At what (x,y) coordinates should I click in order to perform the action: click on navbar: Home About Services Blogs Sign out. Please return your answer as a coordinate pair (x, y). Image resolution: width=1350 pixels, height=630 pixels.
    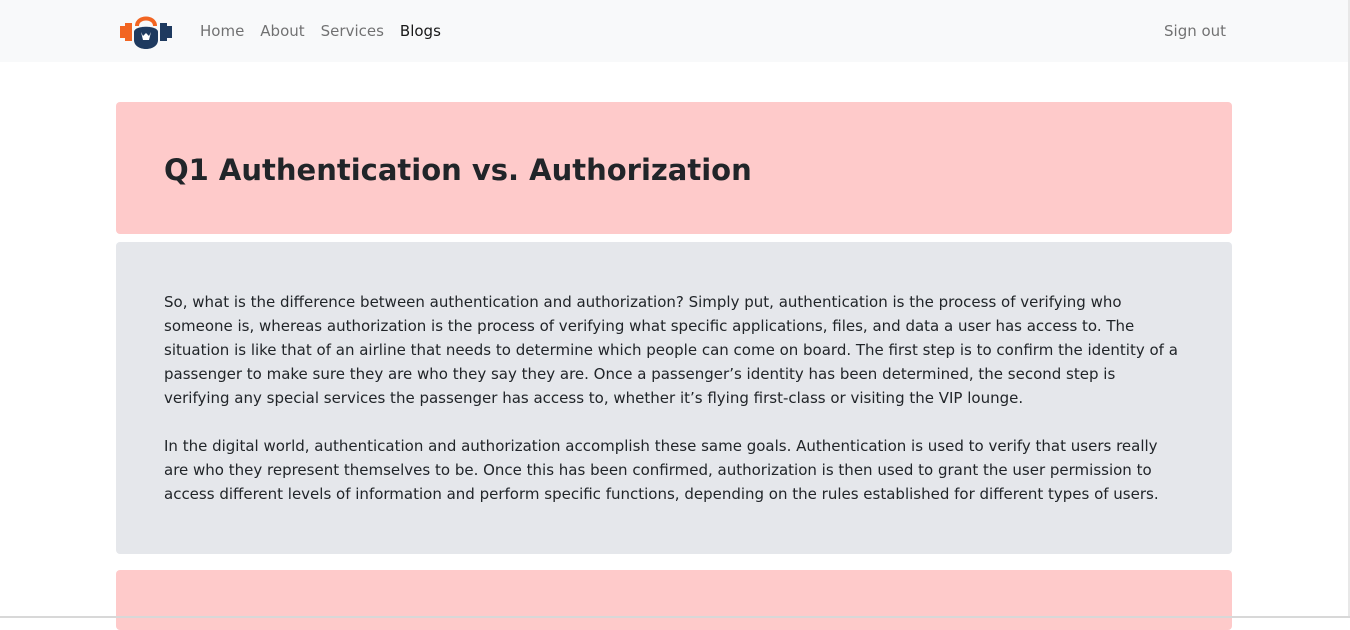
    Looking at the image, I should click on (675, 31).